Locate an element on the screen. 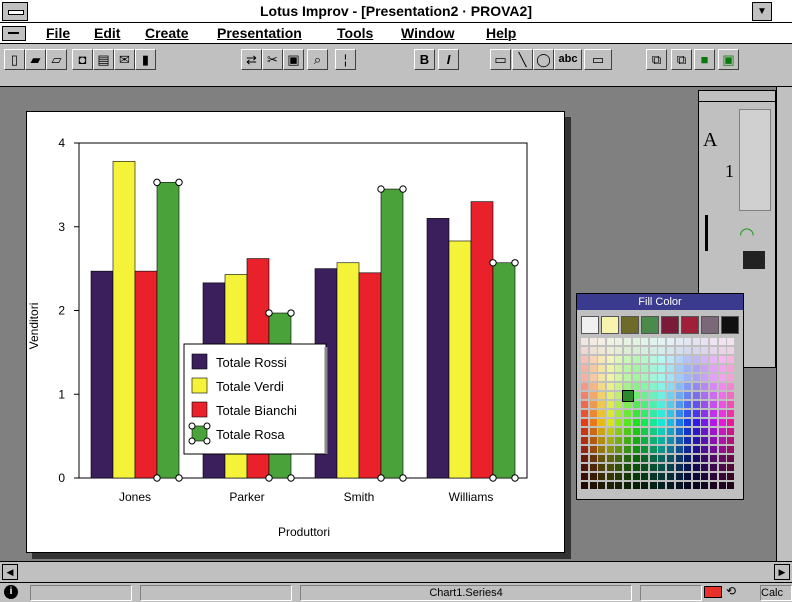 The height and width of the screenshot is (602, 792). bar-totale-verdi-williams is located at coordinates (460, 359).